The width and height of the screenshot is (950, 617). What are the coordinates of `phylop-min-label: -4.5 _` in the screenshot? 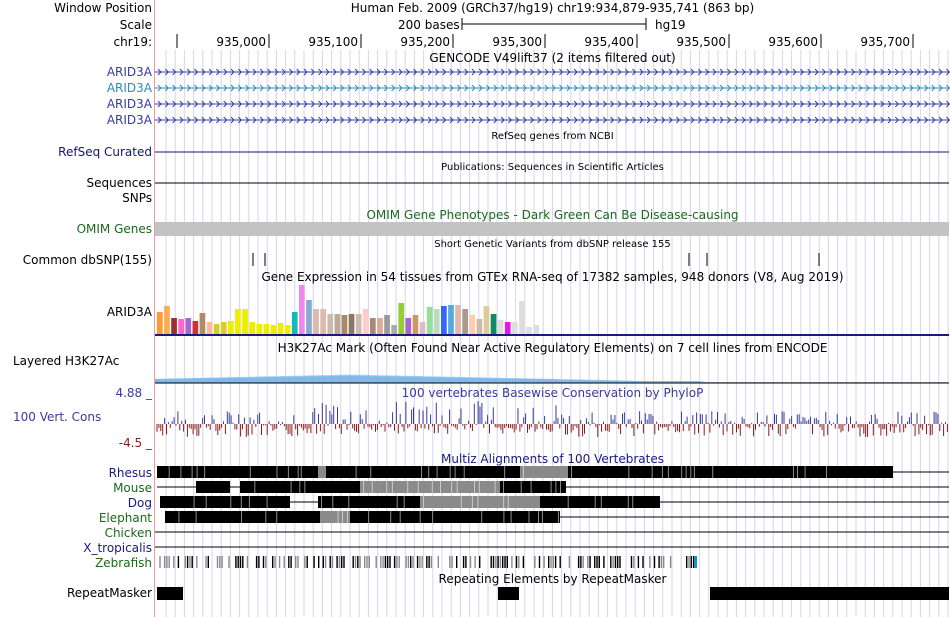 It's located at (135, 443).